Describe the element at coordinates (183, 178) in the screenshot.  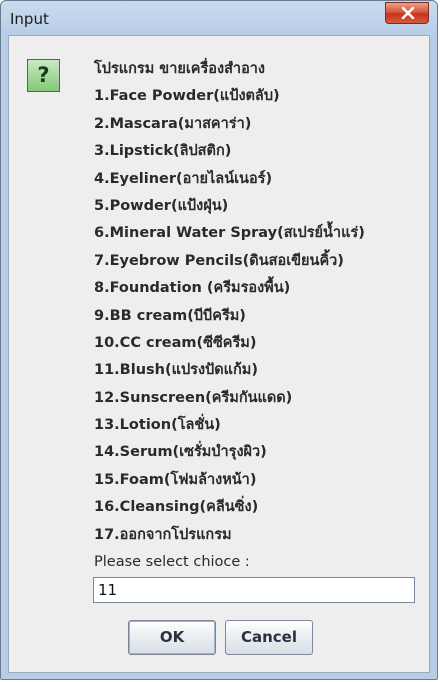
I see `menu-item: 4.Eyeliner(อายไลน์เนอร์)` at that location.